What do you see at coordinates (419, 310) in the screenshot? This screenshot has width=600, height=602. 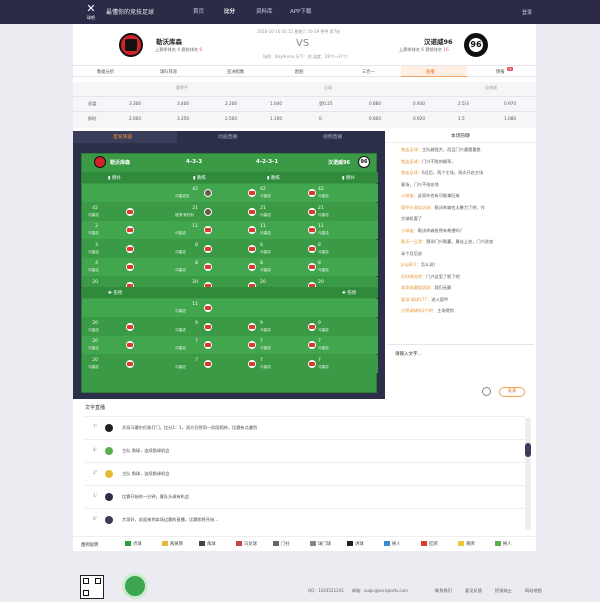 I see `chat-username: 点赞调球的2个吧：` at bounding box center [419, 310].